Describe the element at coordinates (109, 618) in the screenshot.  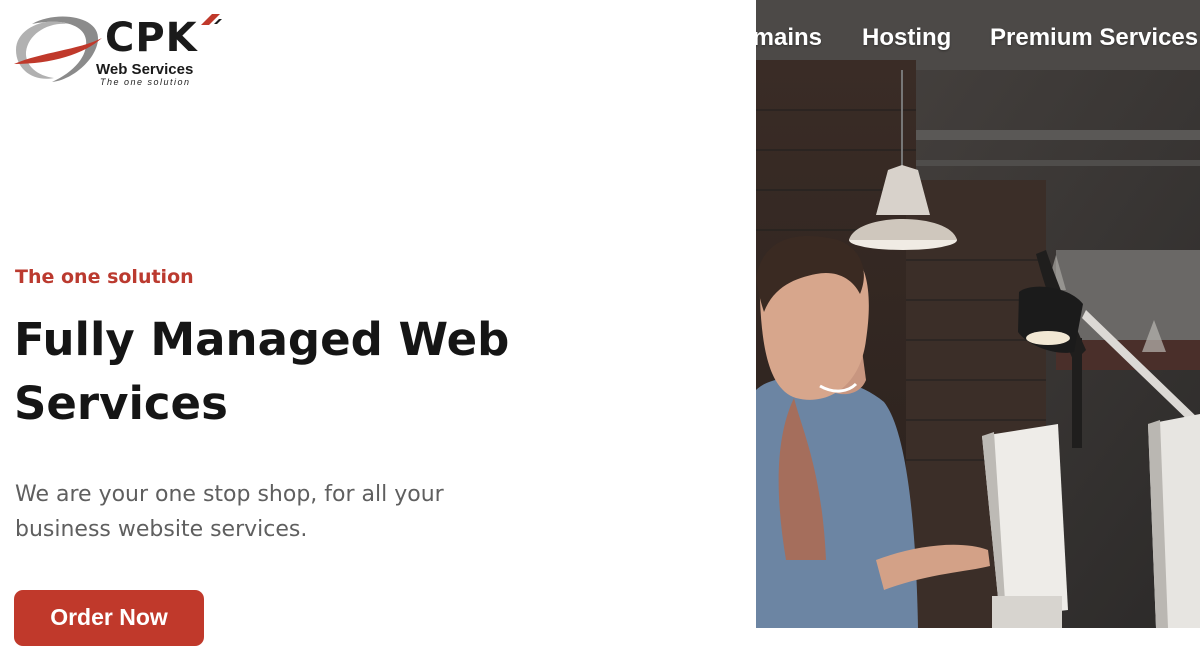
I see `order-now-button: Order Now` at that location.